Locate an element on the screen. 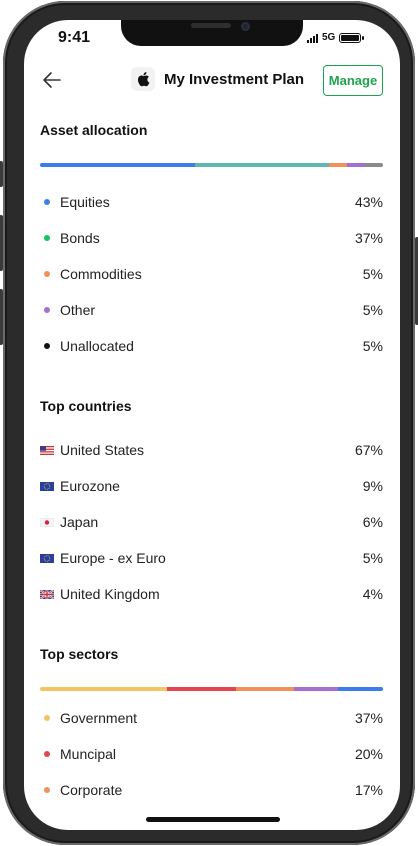 This screenshot has width=418, height=846. asset-label: Commodities is located at coordinates (101, 274).